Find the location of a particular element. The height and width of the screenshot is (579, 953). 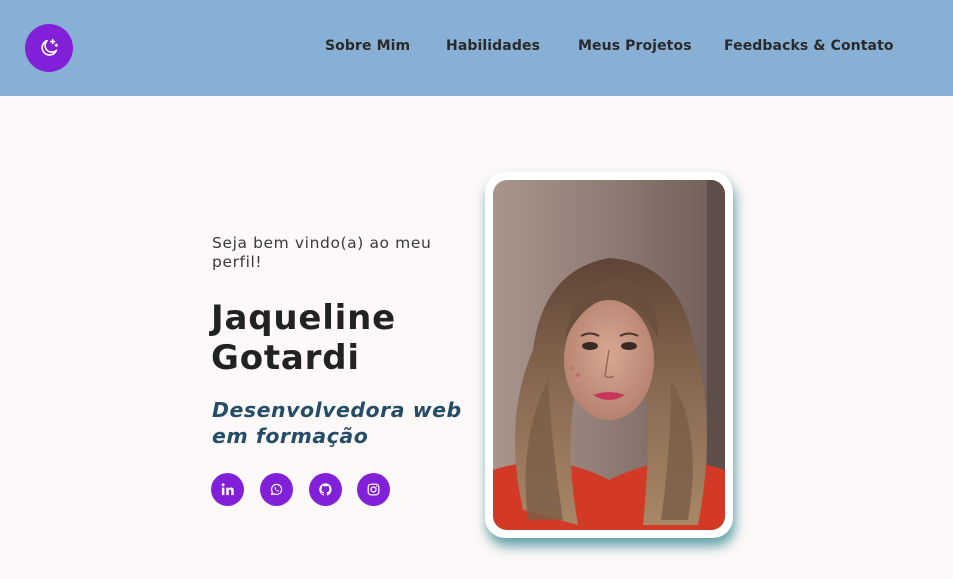

profile-photo-illustration is located at coordinates (609, 355).